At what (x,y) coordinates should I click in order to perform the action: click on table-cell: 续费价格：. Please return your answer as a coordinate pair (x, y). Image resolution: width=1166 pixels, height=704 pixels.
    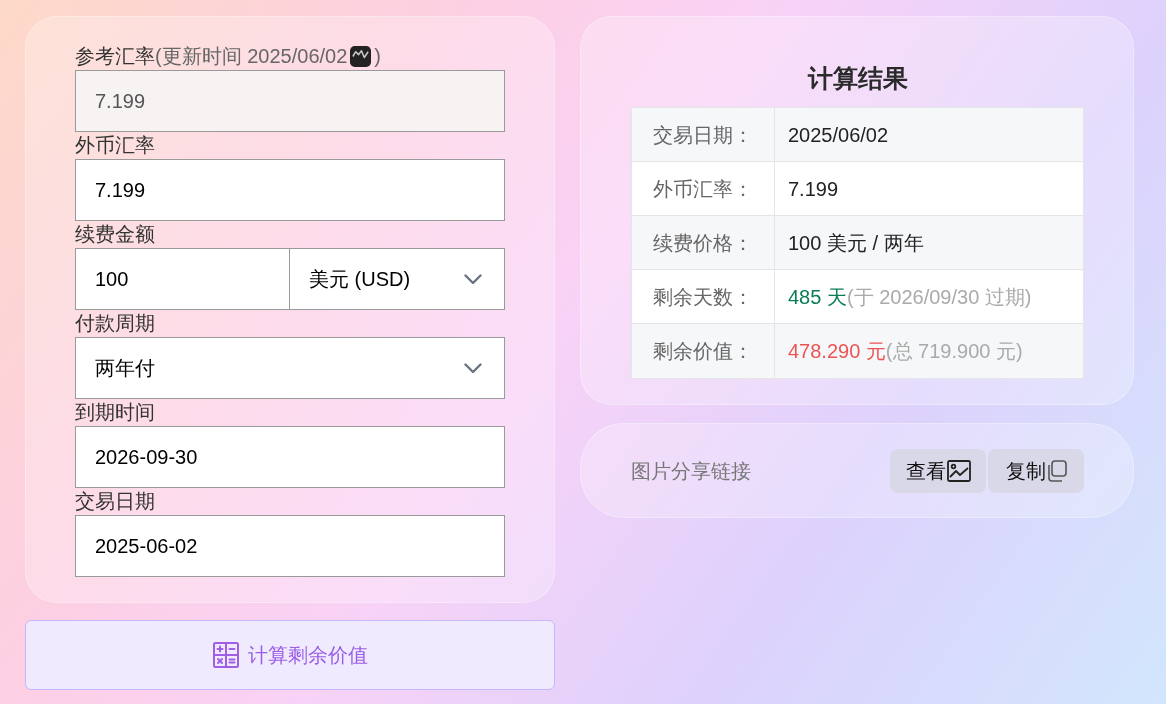
    Looking at the image, I should click on (703, 242).